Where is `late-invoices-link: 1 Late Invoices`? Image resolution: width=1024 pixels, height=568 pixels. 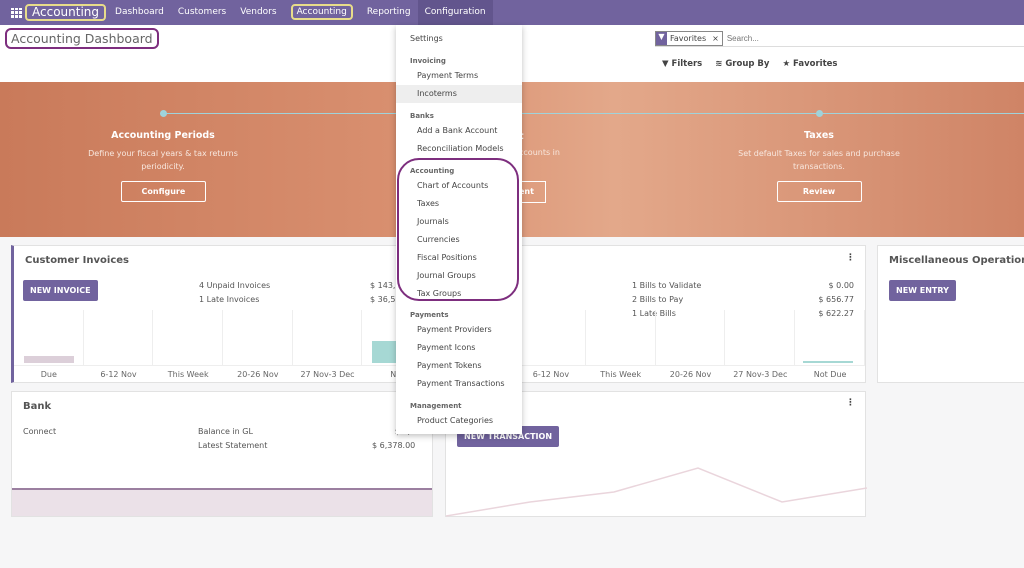 late-invoices-link: 1 Late Invoices is located at coordinates (234, 300).